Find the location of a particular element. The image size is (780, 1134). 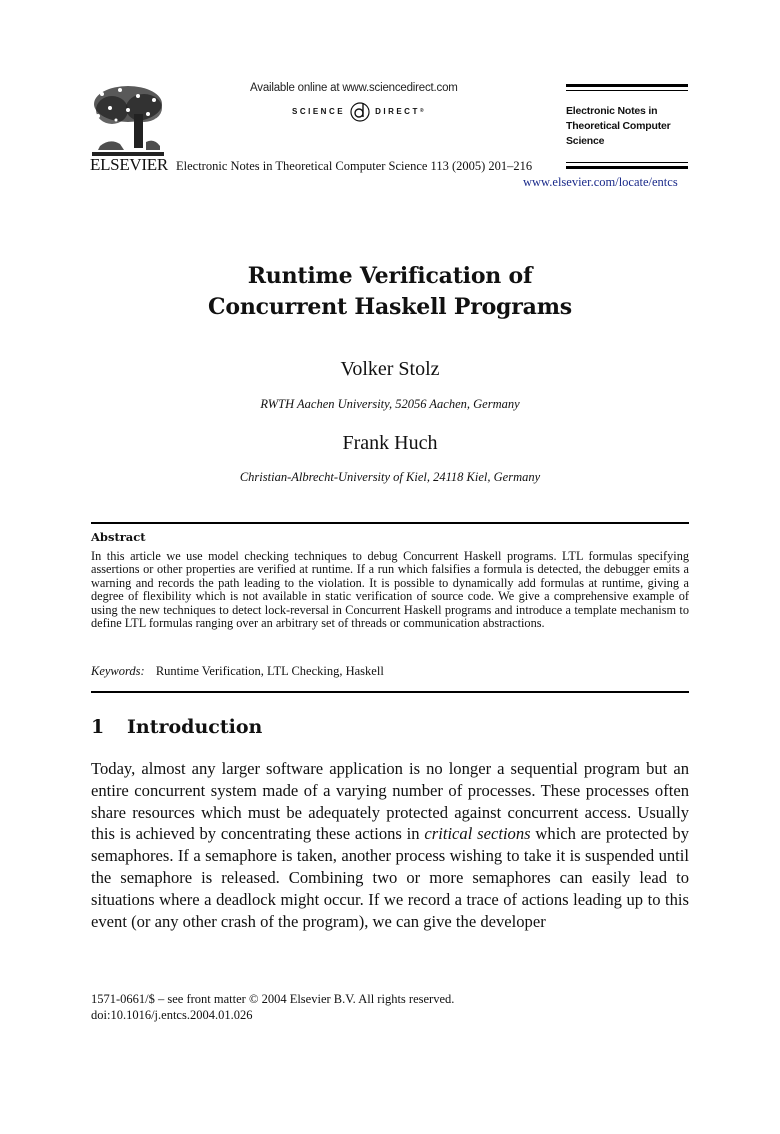

sciencedirect-logo: SCIENCE DIRECT ® is located at coordinates (358, 111).